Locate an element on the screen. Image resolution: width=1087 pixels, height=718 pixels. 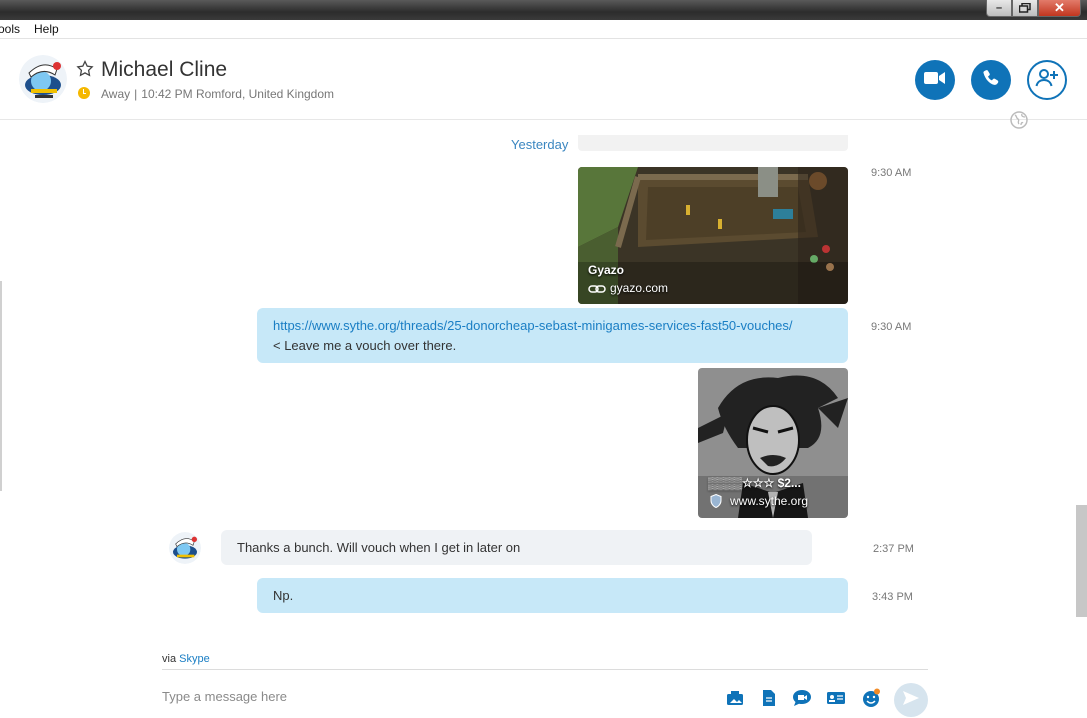
message-time: 3:43 PM is located at coordinates (892, 597).